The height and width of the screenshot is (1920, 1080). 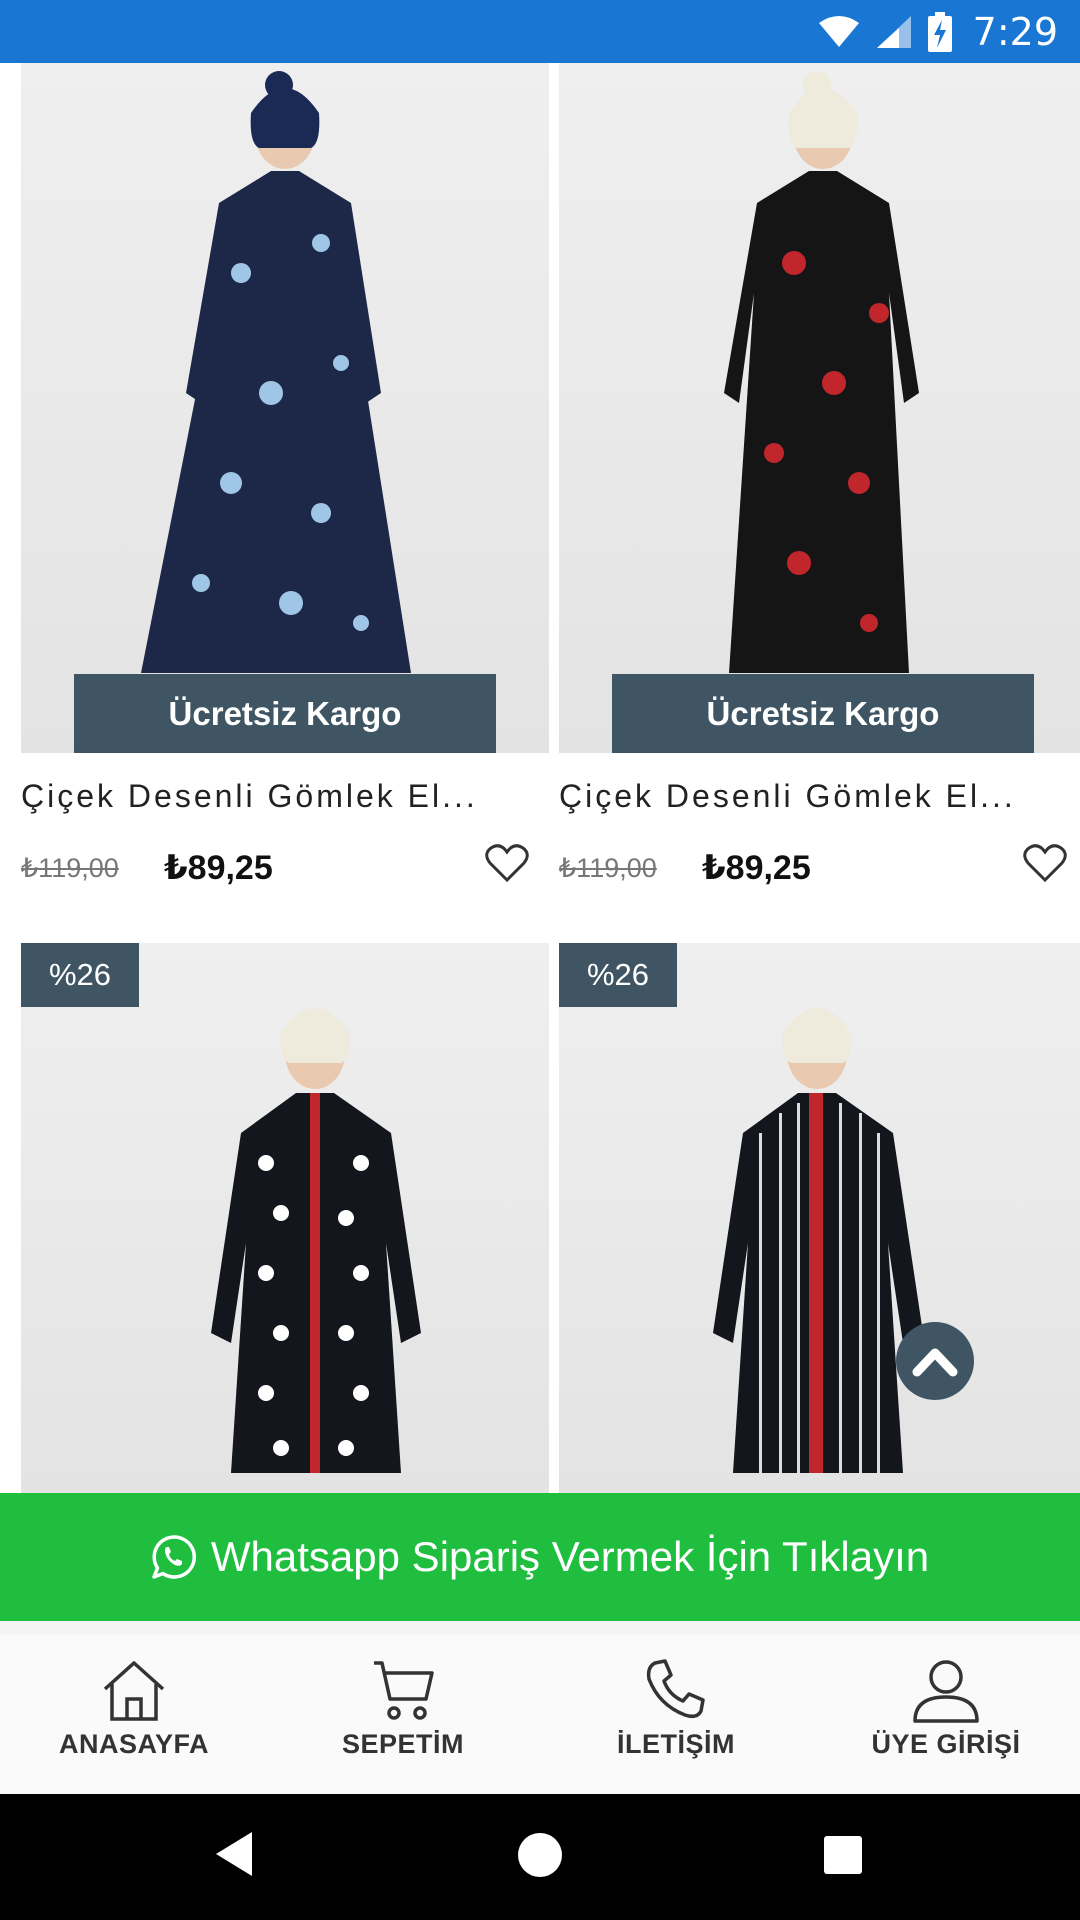 I want to click on status-icons: 7:29, so click(x=937, y=31).